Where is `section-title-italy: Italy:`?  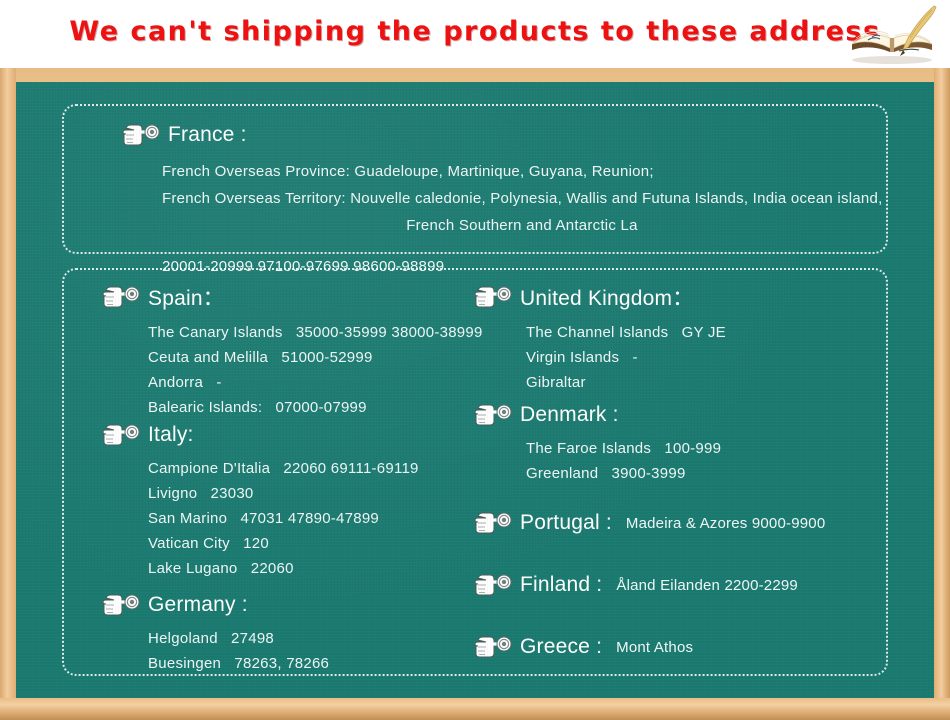 section-title-italy: Italy: is located at coordinates (171, 434).